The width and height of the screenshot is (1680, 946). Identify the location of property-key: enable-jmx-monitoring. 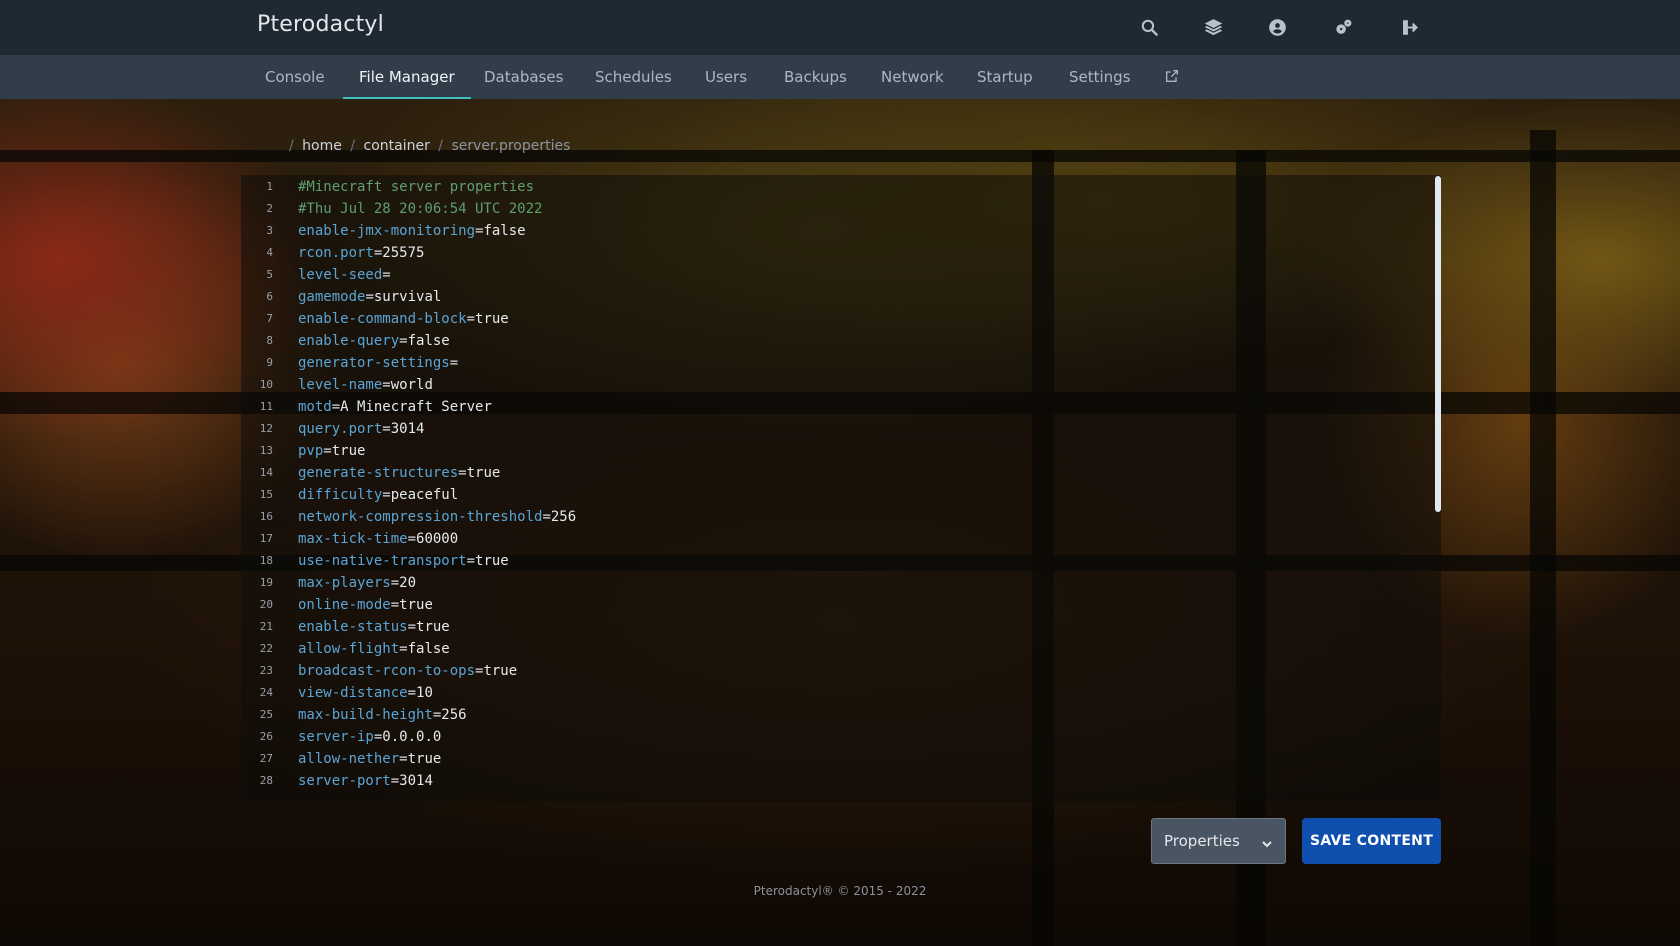
(387, 231).